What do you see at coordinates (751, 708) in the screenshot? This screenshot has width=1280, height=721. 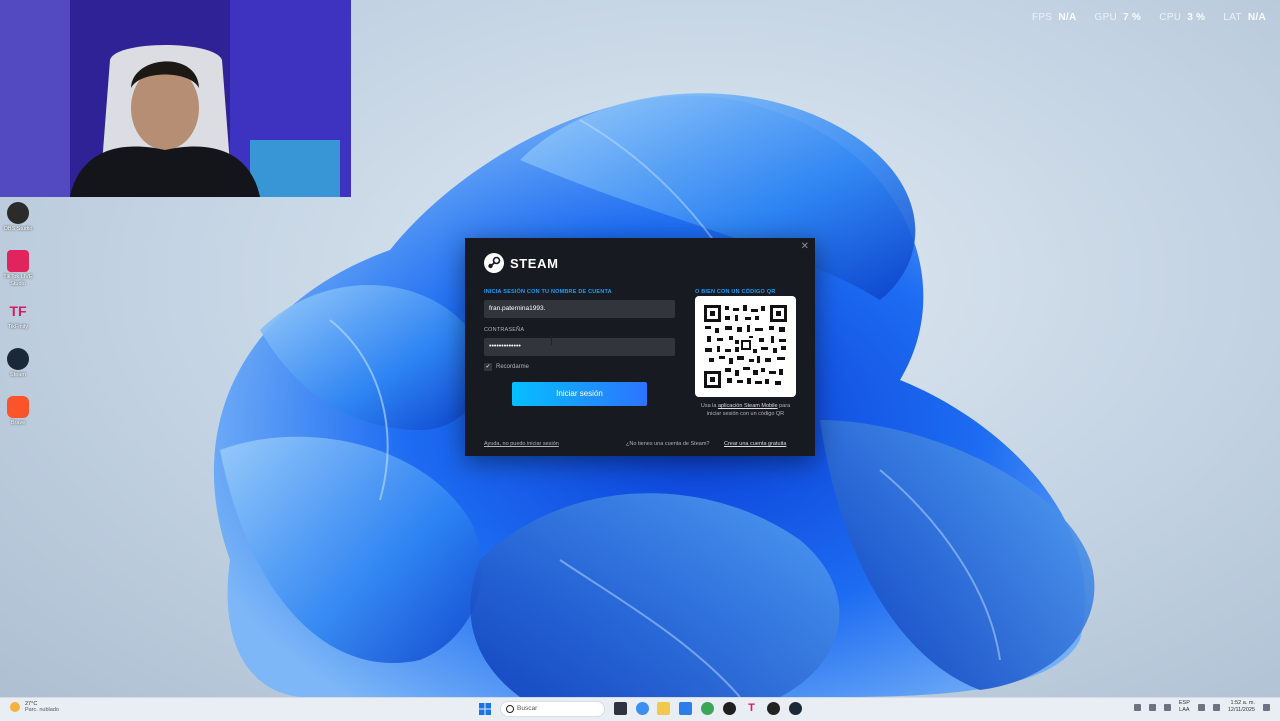 I see `tikfinity-taskbar-icon: T` at bounding box center [751, 708].